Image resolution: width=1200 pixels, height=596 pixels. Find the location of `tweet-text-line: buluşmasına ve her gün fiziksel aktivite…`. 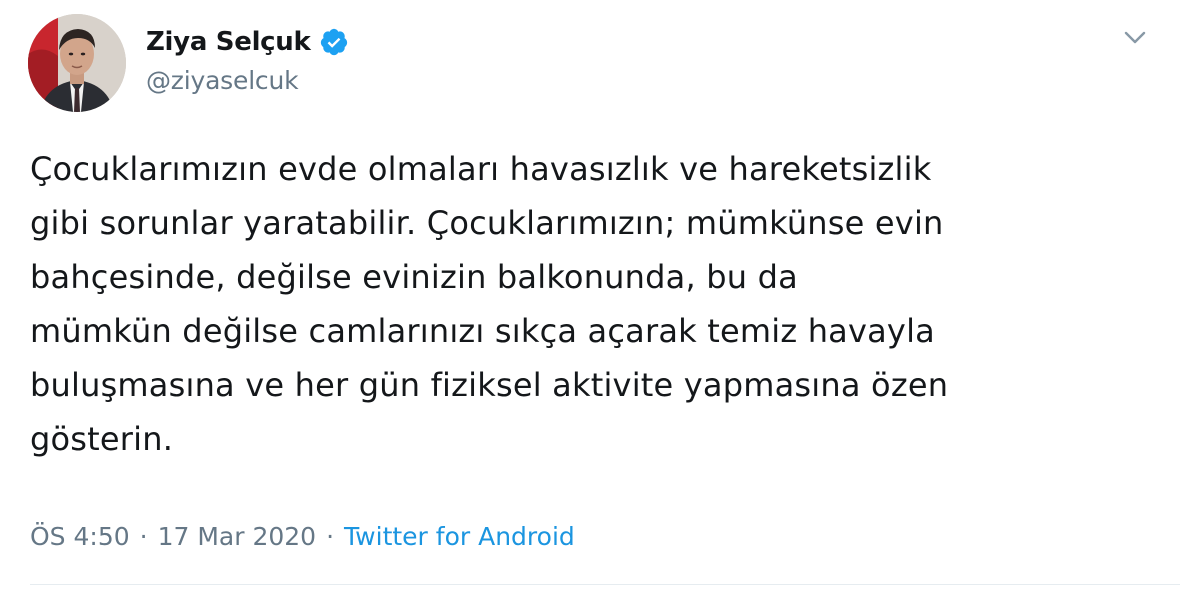

tweet-text-line: buluşmasına ve her gün fiziksel aktivite… is located at coordinates (489, 385).